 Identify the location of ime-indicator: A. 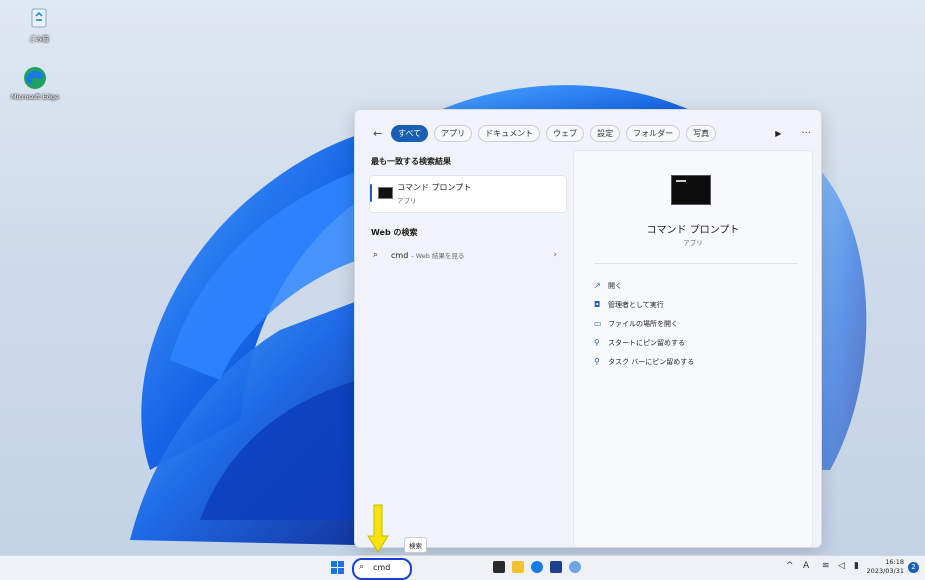
(806, 566).